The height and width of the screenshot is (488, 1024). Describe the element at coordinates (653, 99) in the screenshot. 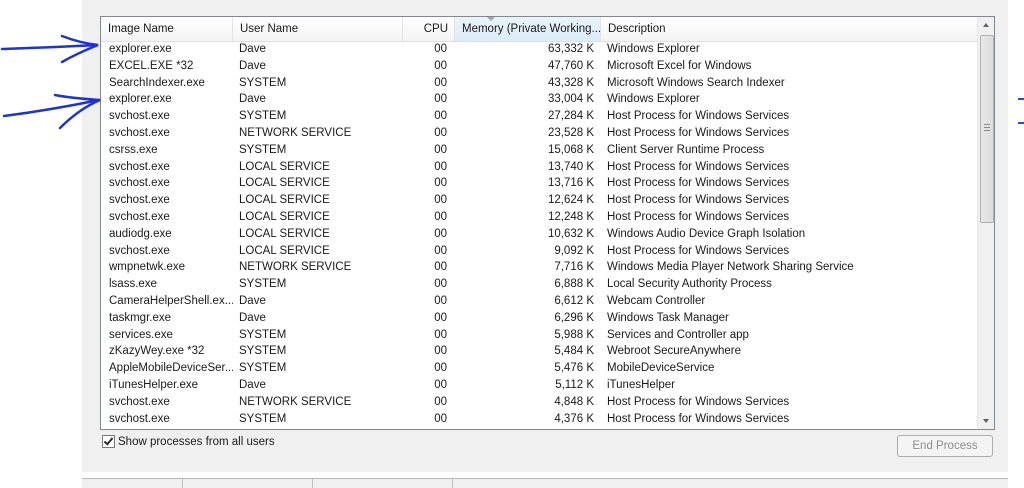

I see `process-description: Windows Explorer` at that location.